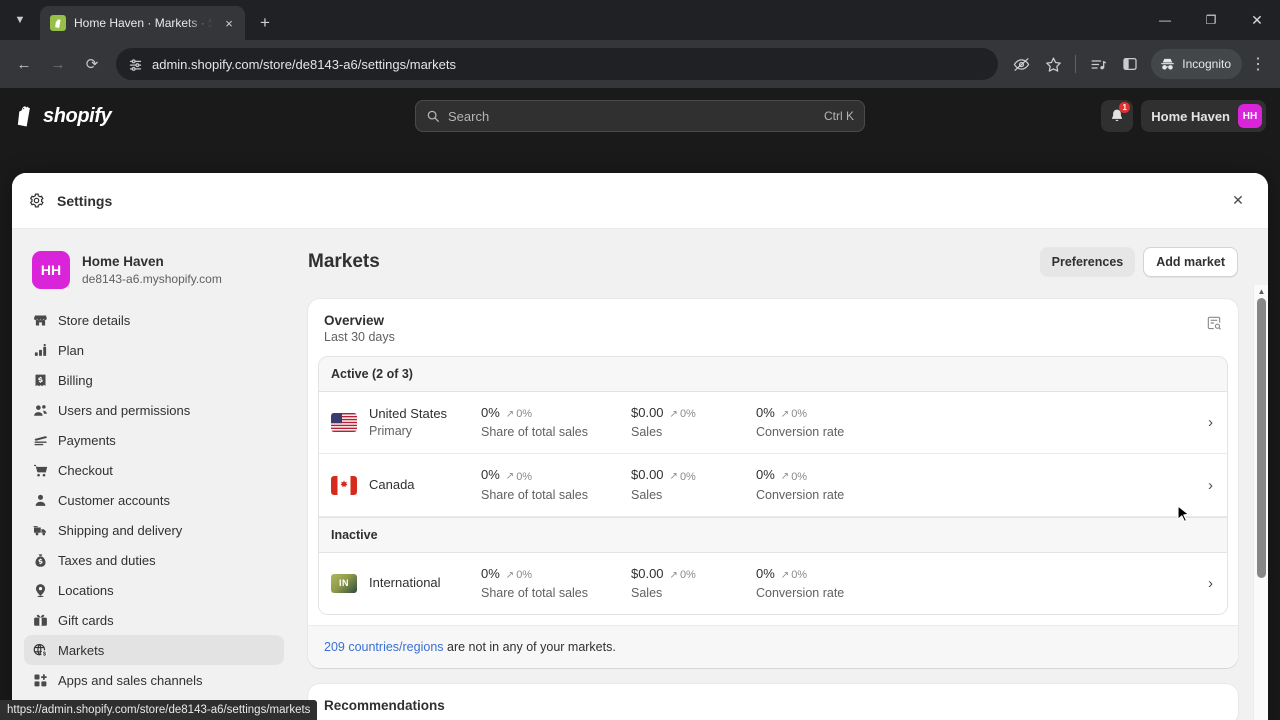 The height and width of the screenshot is (720, 1280). I want to click on minimize-button: —, so click(1165, 20).